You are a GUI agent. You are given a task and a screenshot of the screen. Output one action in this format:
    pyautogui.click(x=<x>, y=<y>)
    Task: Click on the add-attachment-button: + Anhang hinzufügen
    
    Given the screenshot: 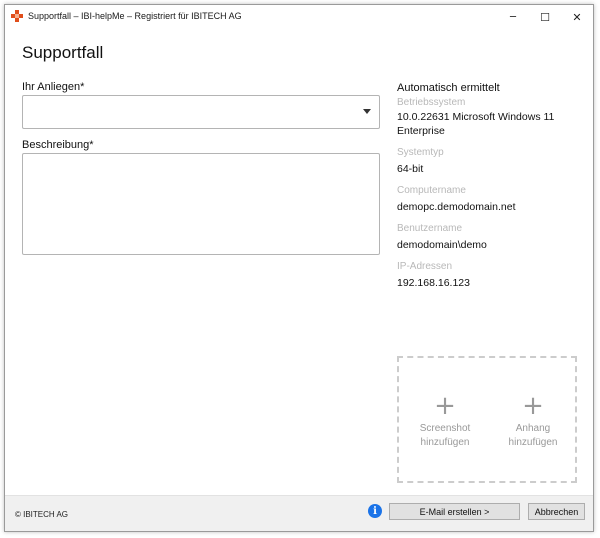 What is the action you would take?
    pyautogui.click(x=533, y=420)
    